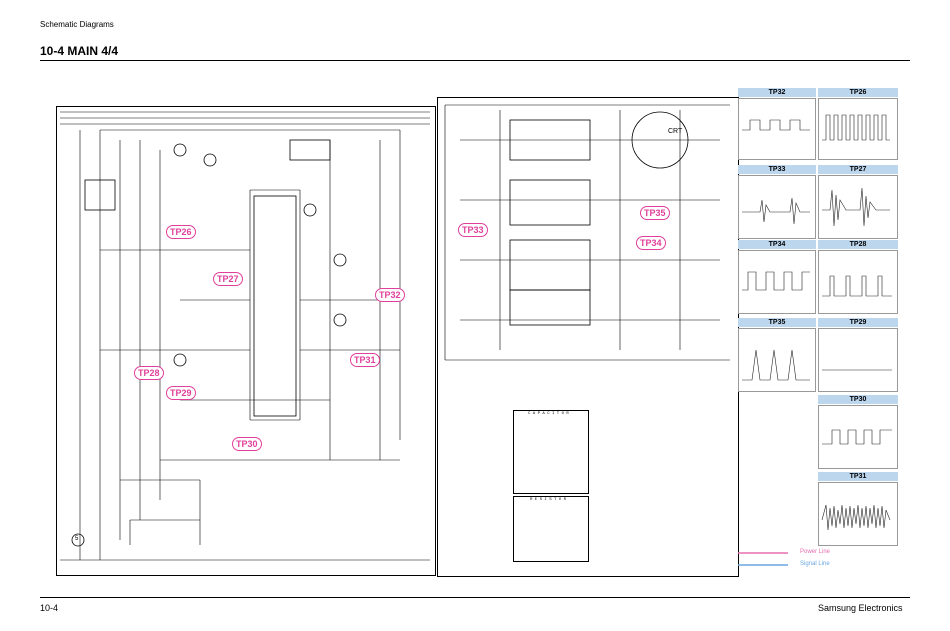  I want to click on waveform-traces, so click(817, 322).